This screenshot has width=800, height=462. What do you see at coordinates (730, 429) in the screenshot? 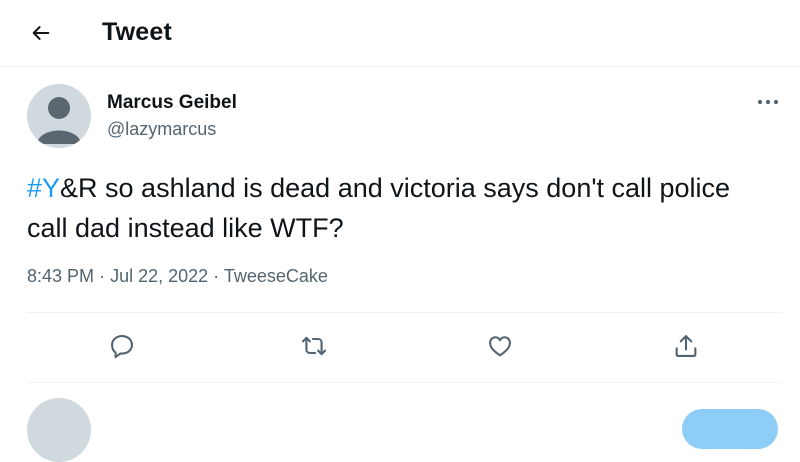
I see `reply-submit-button` at bounding box center [730, 429].